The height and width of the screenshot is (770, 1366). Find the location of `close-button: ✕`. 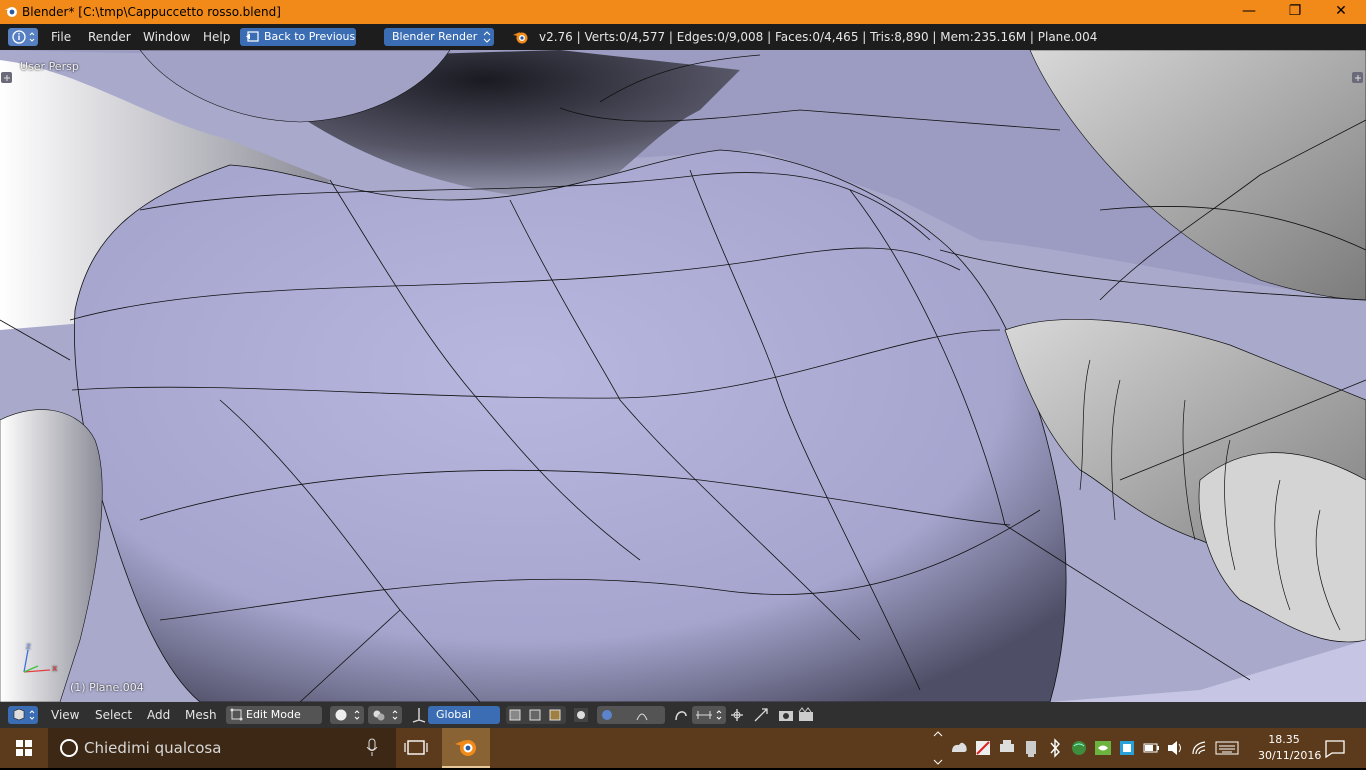

close-button: ✕ is located at coordinates (1341, 12).